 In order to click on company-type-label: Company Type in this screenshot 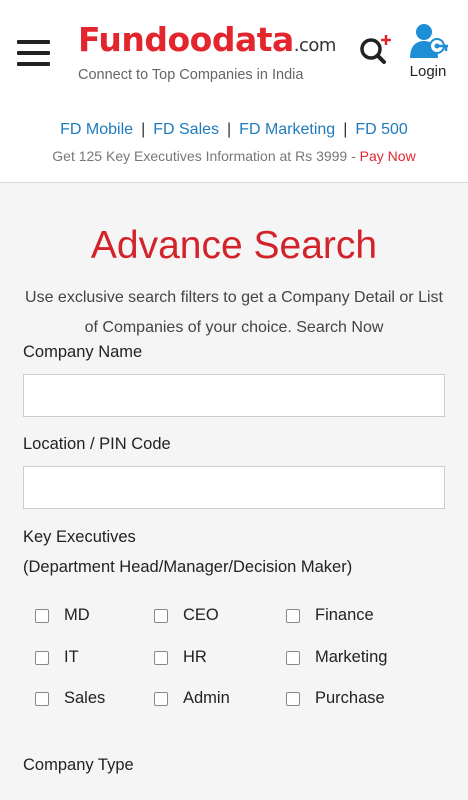, I will do `click(78, 765)`.